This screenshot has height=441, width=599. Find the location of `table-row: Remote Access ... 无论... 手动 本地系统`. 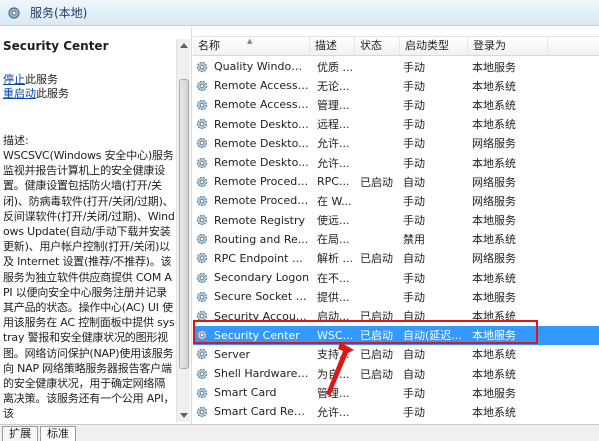

table-row: Remote Access ... 无论... 手动 本地系统 is located at coordinates (396, 85).